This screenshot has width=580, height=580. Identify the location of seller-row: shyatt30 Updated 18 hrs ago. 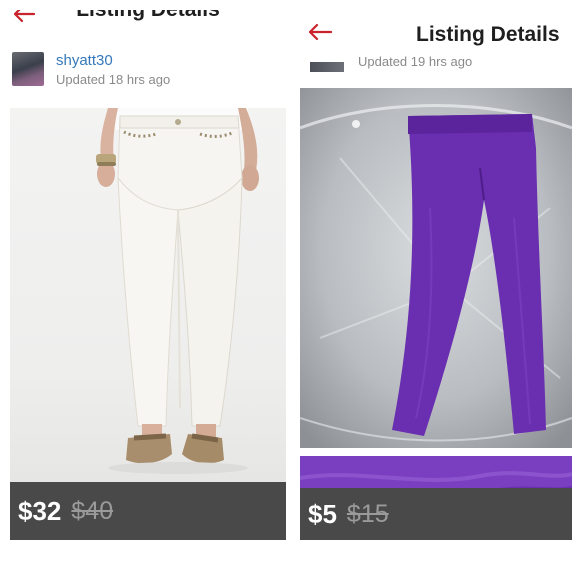
(148, 73).